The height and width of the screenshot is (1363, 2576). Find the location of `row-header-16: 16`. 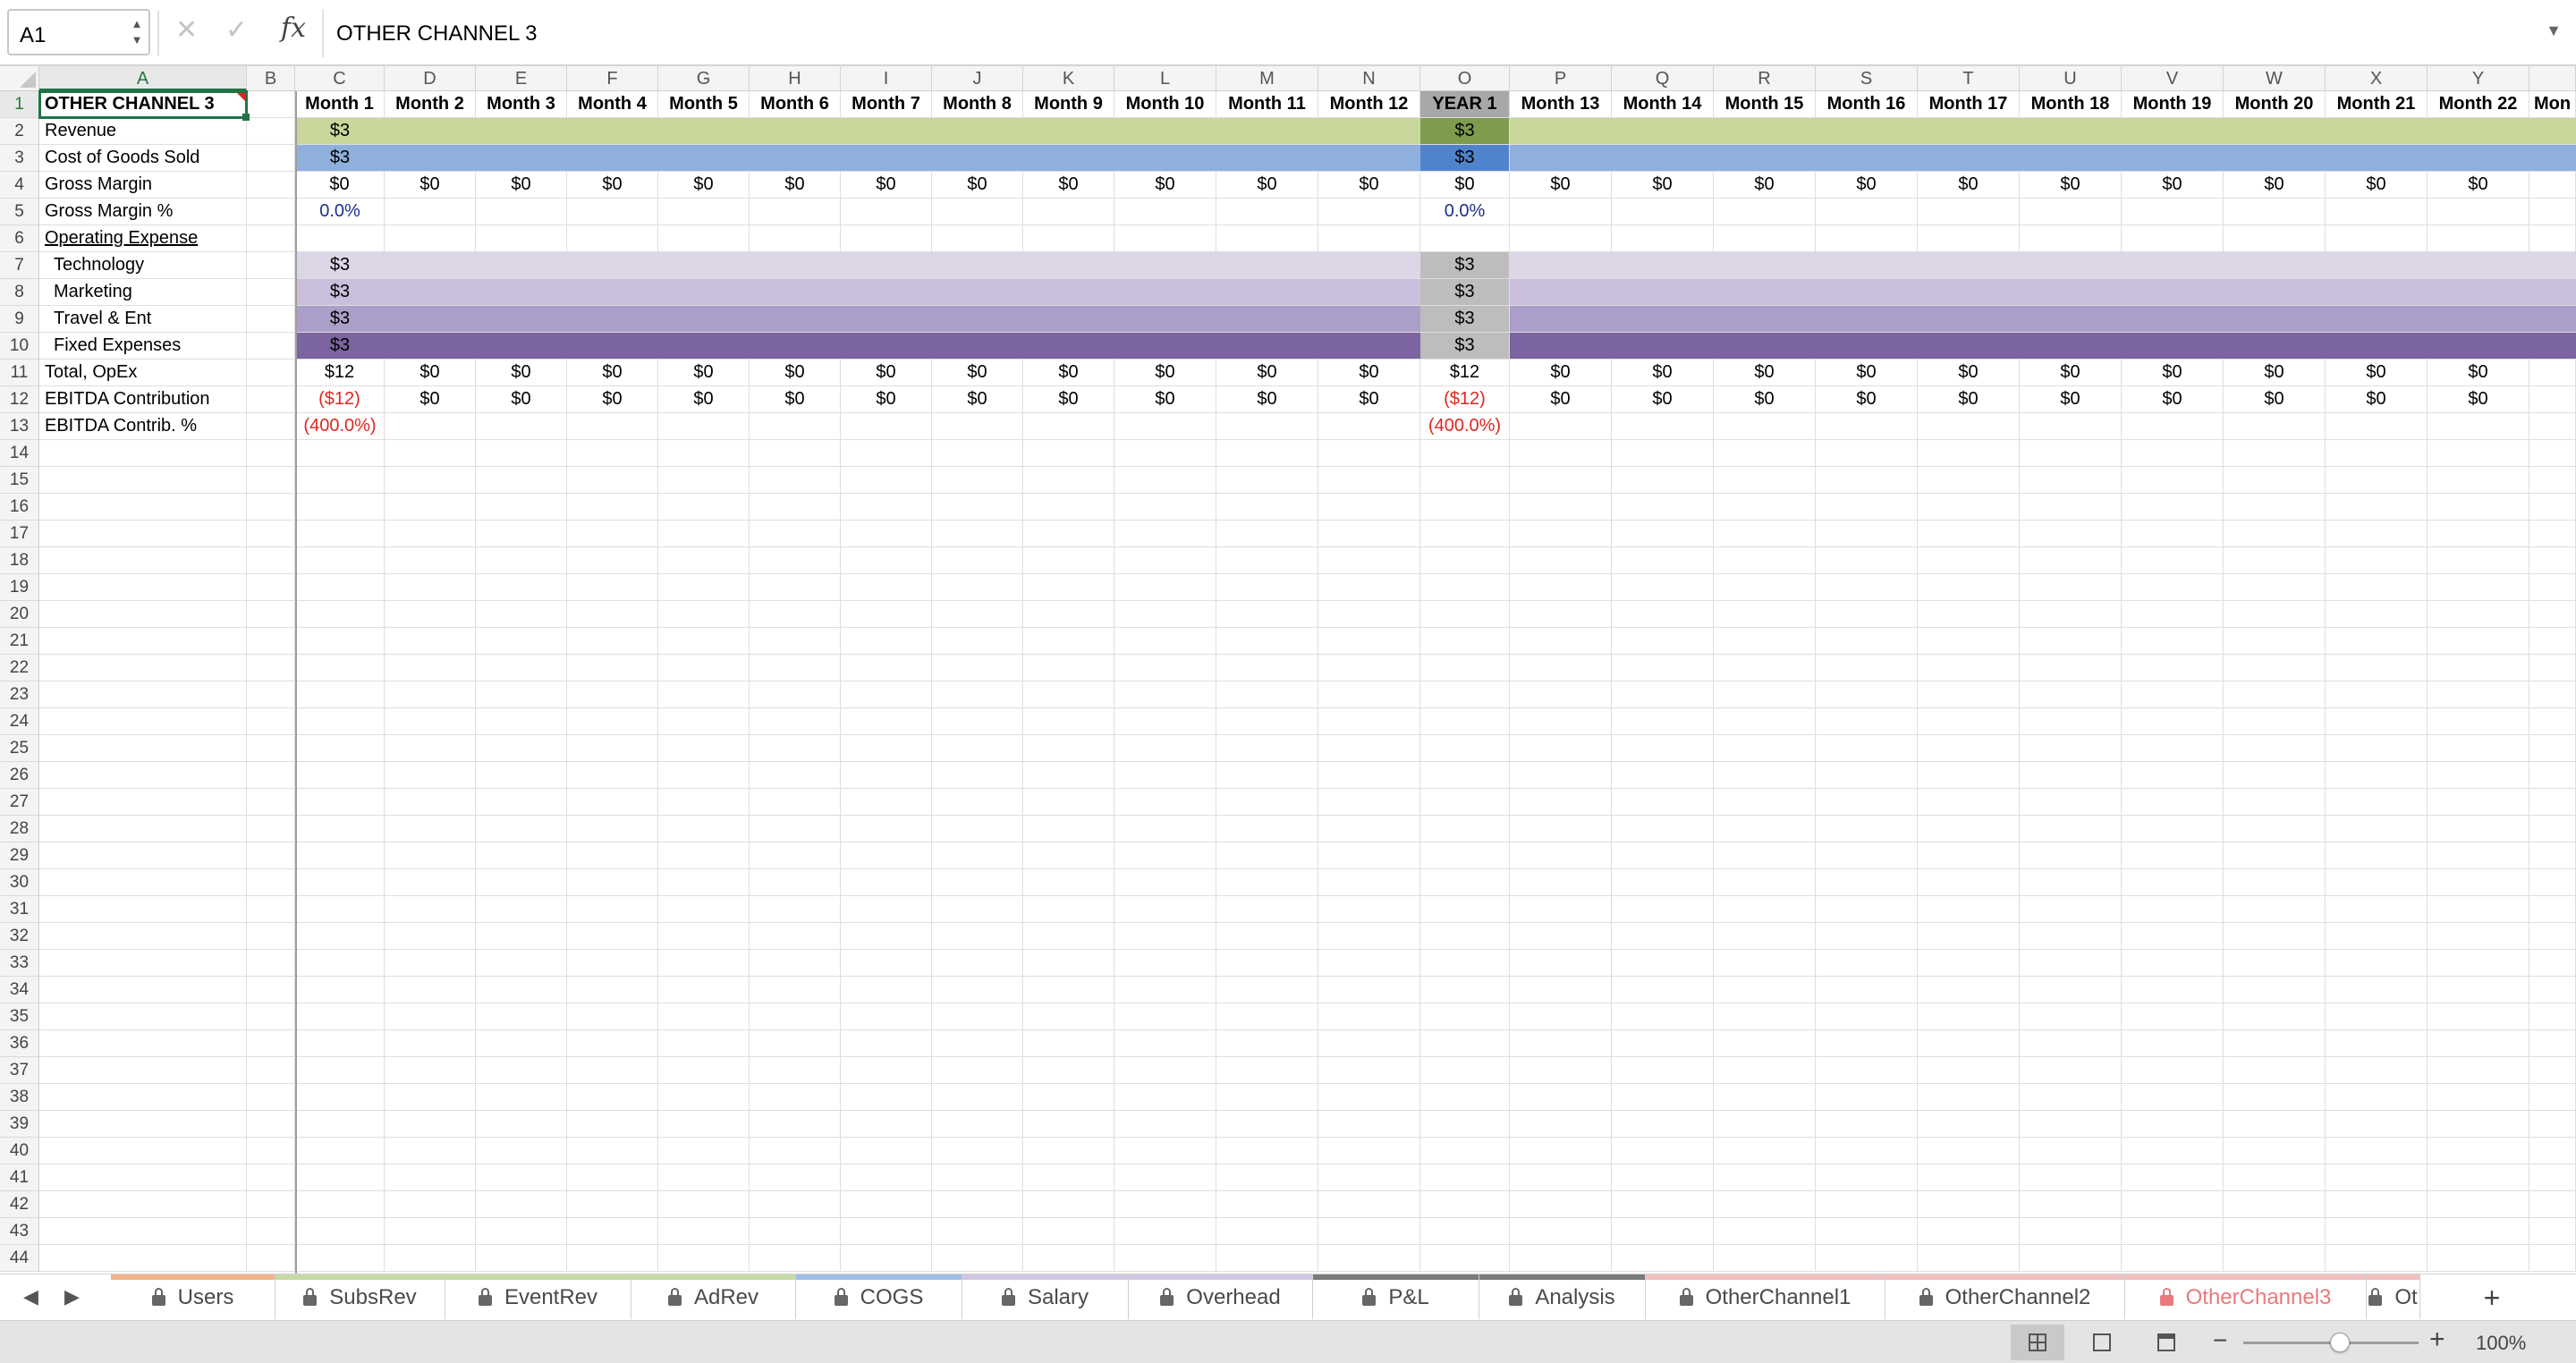

row-header-16: 16 is located at coordinates (19, 508).